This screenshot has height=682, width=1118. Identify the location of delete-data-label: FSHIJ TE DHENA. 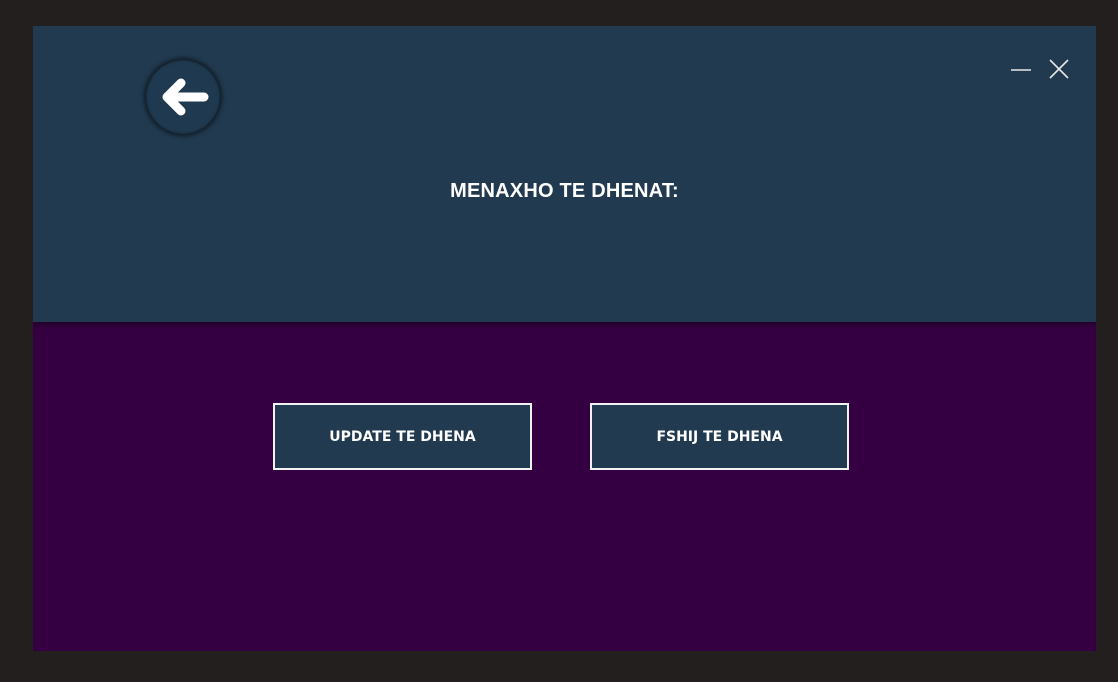
(719, 436).